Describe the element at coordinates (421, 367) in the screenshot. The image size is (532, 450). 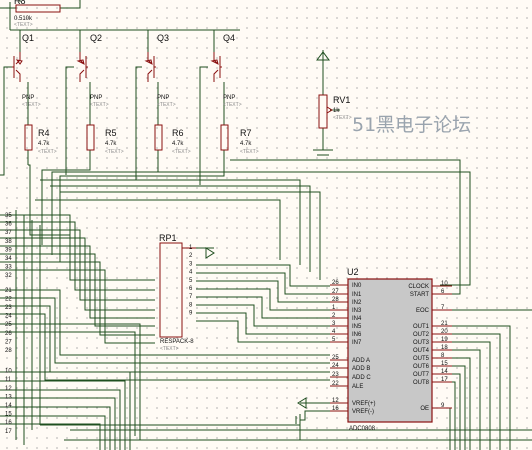
I see `adc-pin-name: OUT6` at that location.